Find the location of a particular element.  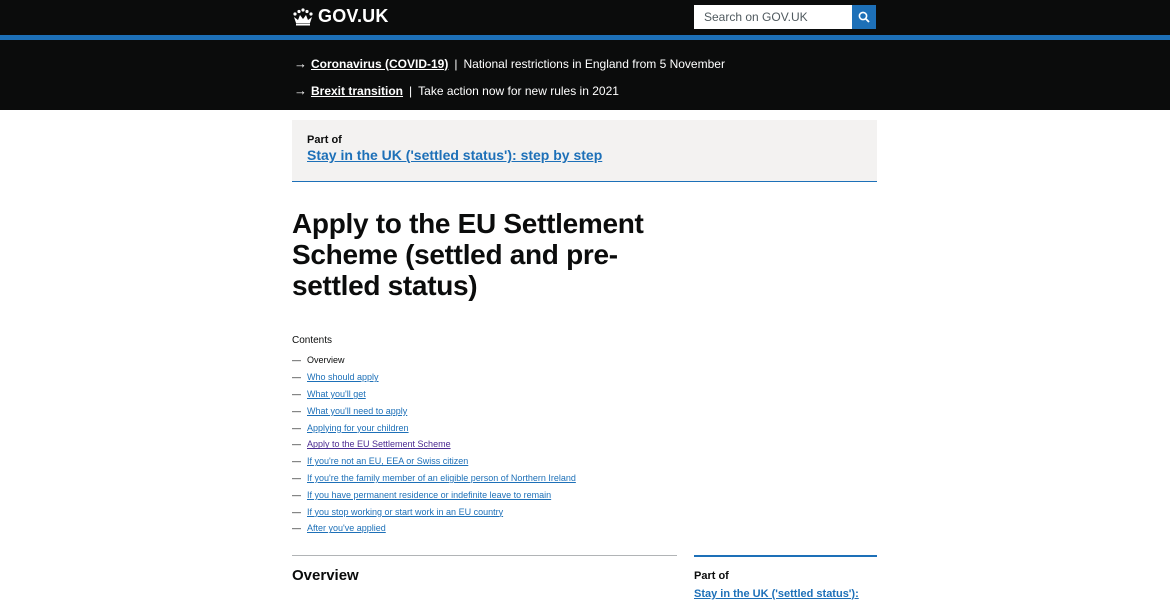

search-form is located at coordinates (785, 17).